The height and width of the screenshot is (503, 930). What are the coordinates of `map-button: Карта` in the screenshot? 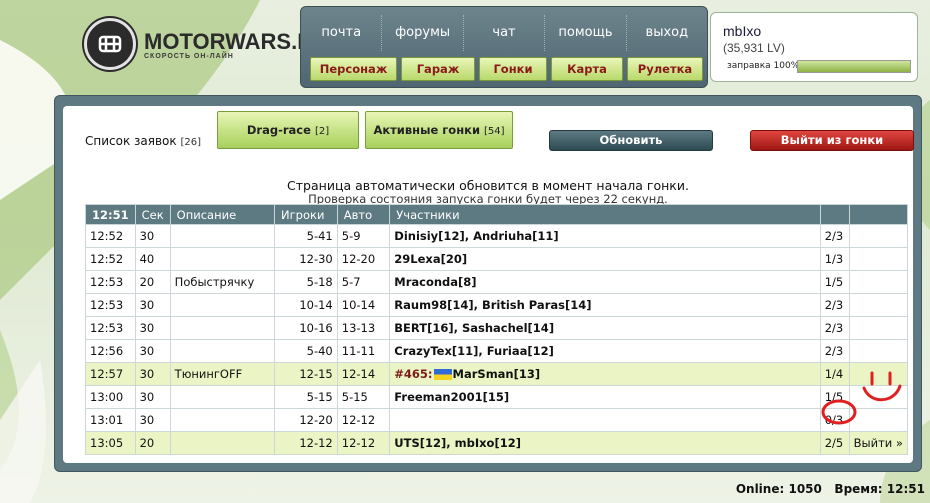 It's located at (587, 69).